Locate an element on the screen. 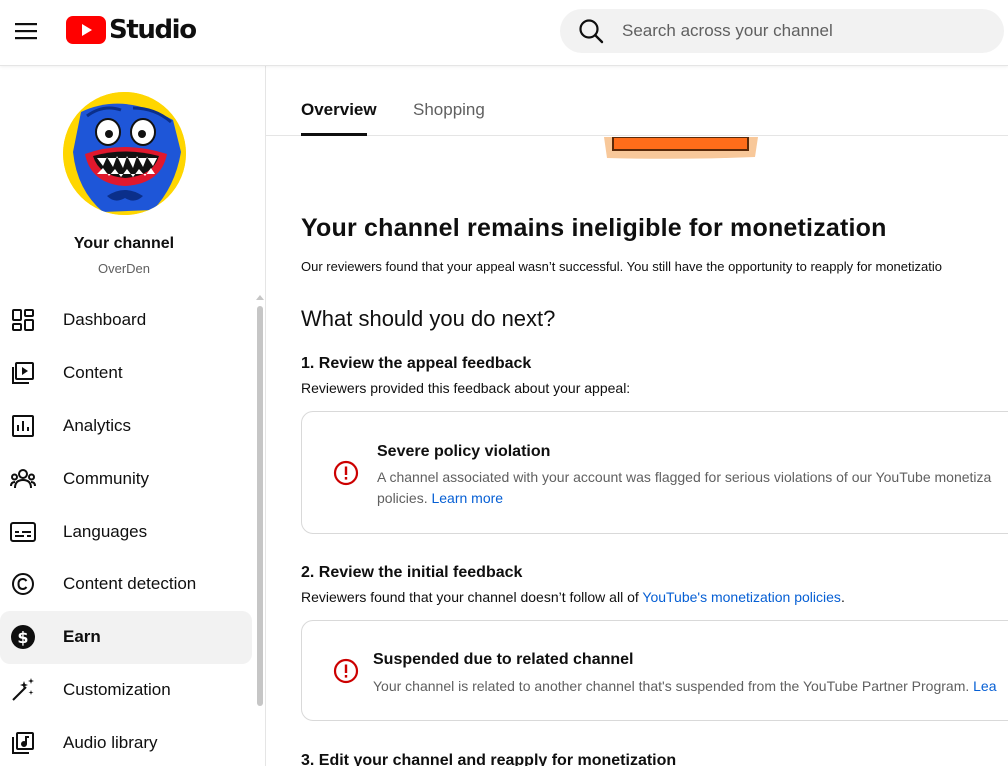 The width and height of the screenshot is (1008, 766). sidebar-item-label: Customization is located at coordinates (117, 689).